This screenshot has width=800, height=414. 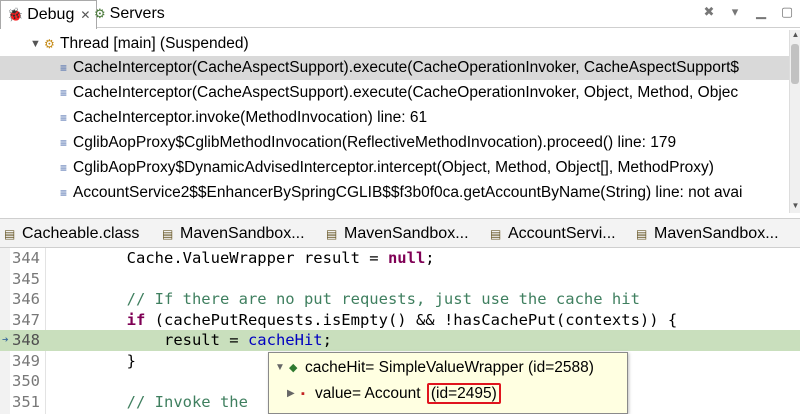 I want to click on code-line: 345, so click(x=400, y=279).